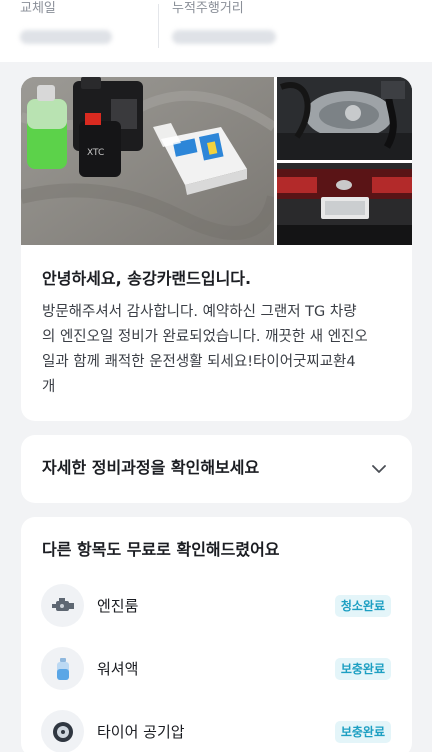 The height and width of the screenshot is (752, 432). What do you see at coordinates (141, 732) in the screenshot?
I see `check-item-label: 타이어 공기압` at bounding box center [141, 732].